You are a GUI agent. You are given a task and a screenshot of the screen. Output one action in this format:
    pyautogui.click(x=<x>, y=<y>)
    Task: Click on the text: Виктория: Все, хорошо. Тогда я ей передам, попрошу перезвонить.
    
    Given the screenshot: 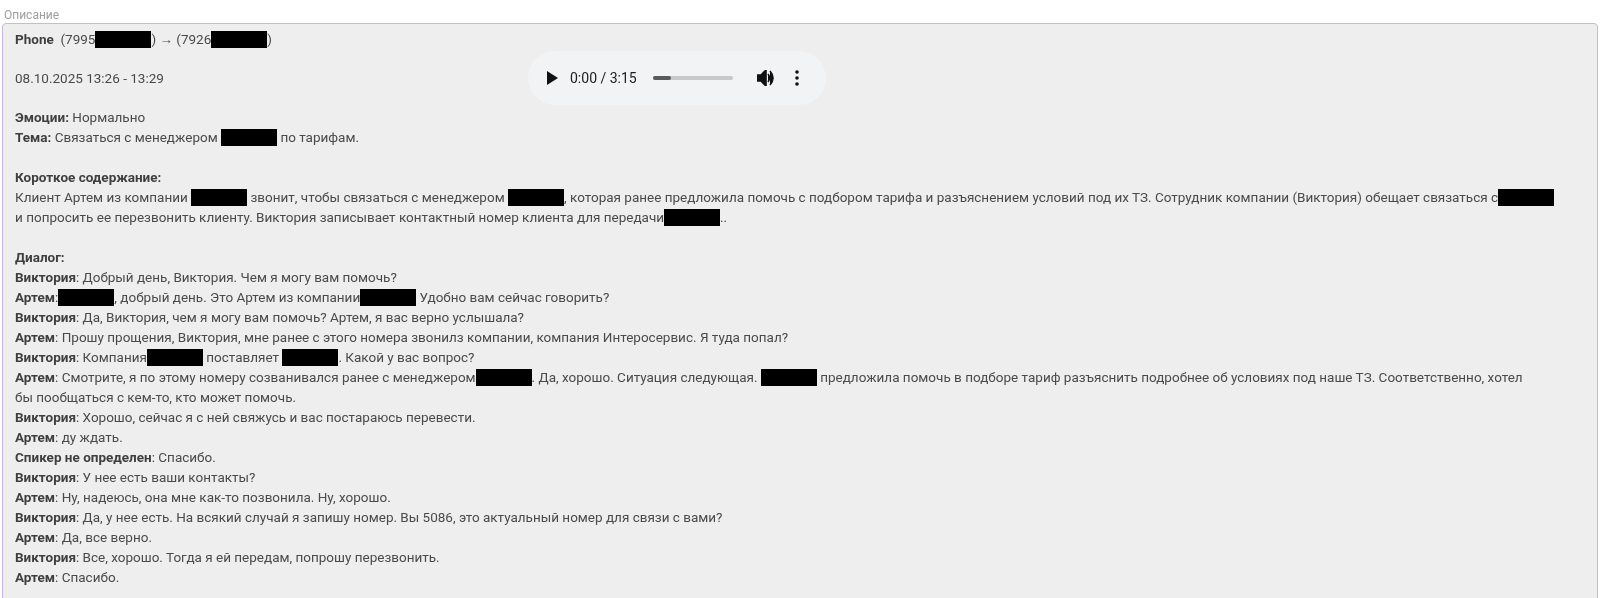 What is the action you would take?
    pyautogui.click(x=227, y=557)
    